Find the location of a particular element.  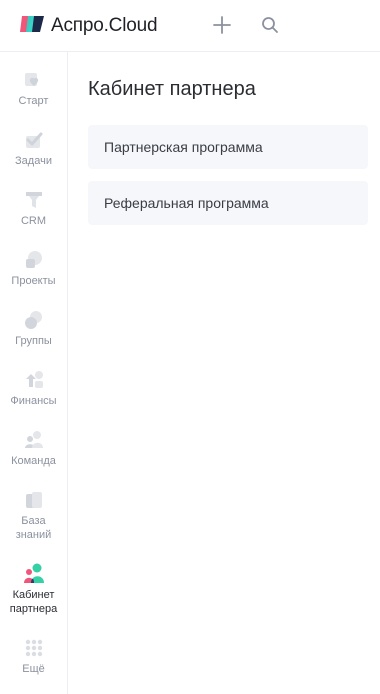

partner-program-card: Партнерская программа is located at coordinates (228, 147).